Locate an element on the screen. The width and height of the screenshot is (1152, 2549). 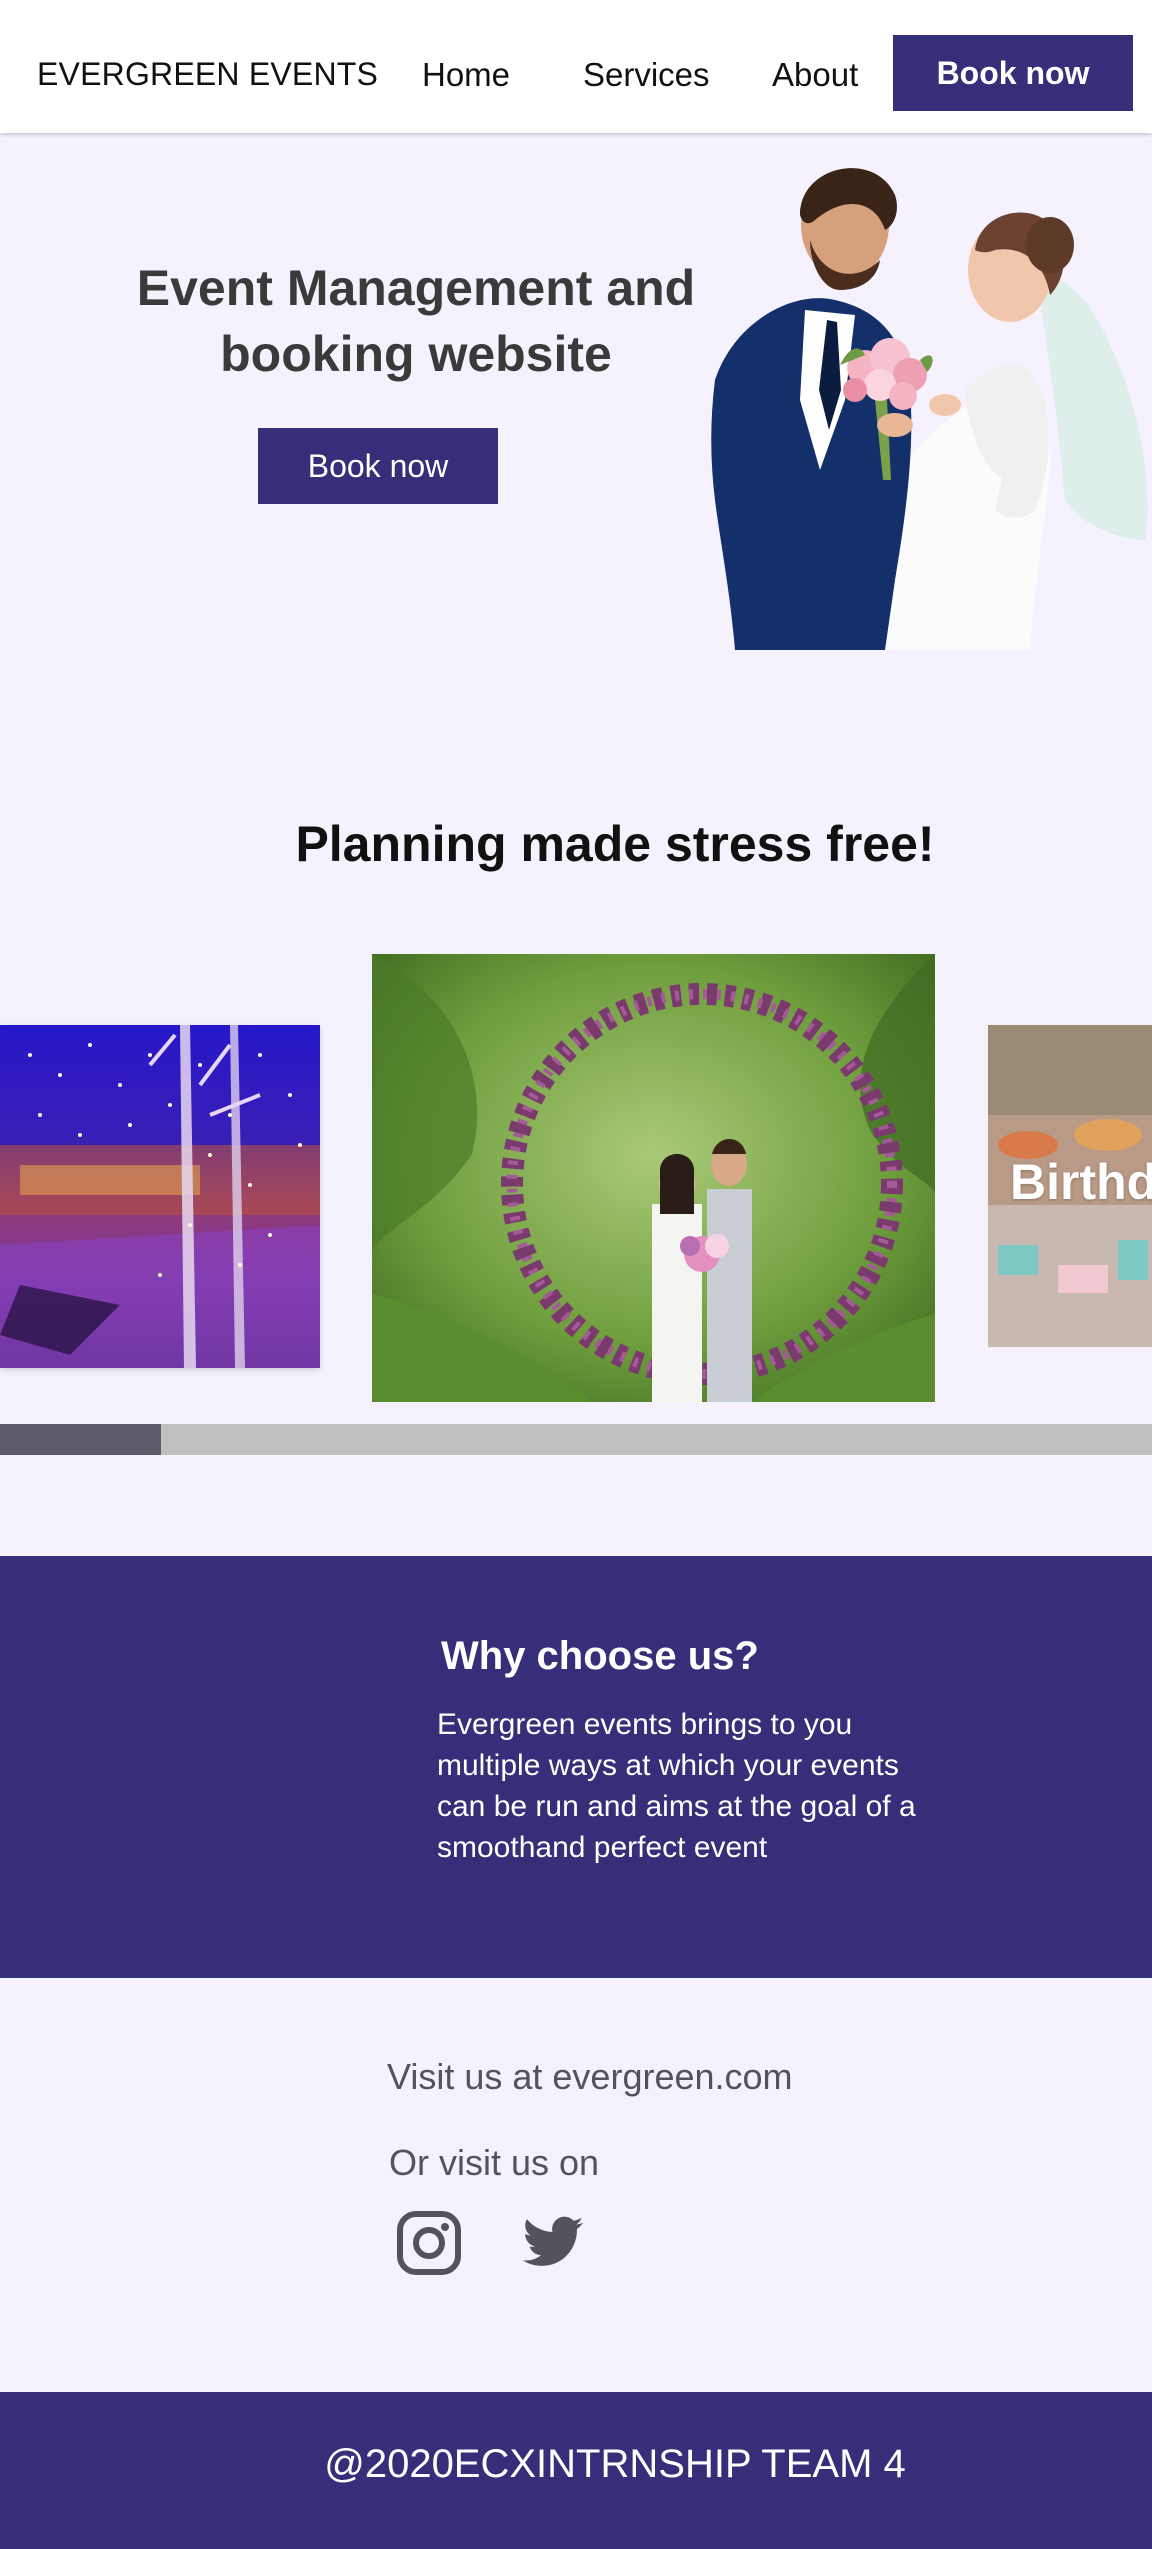
why-title: Why choose us? is located at coordinates (600, 1656).